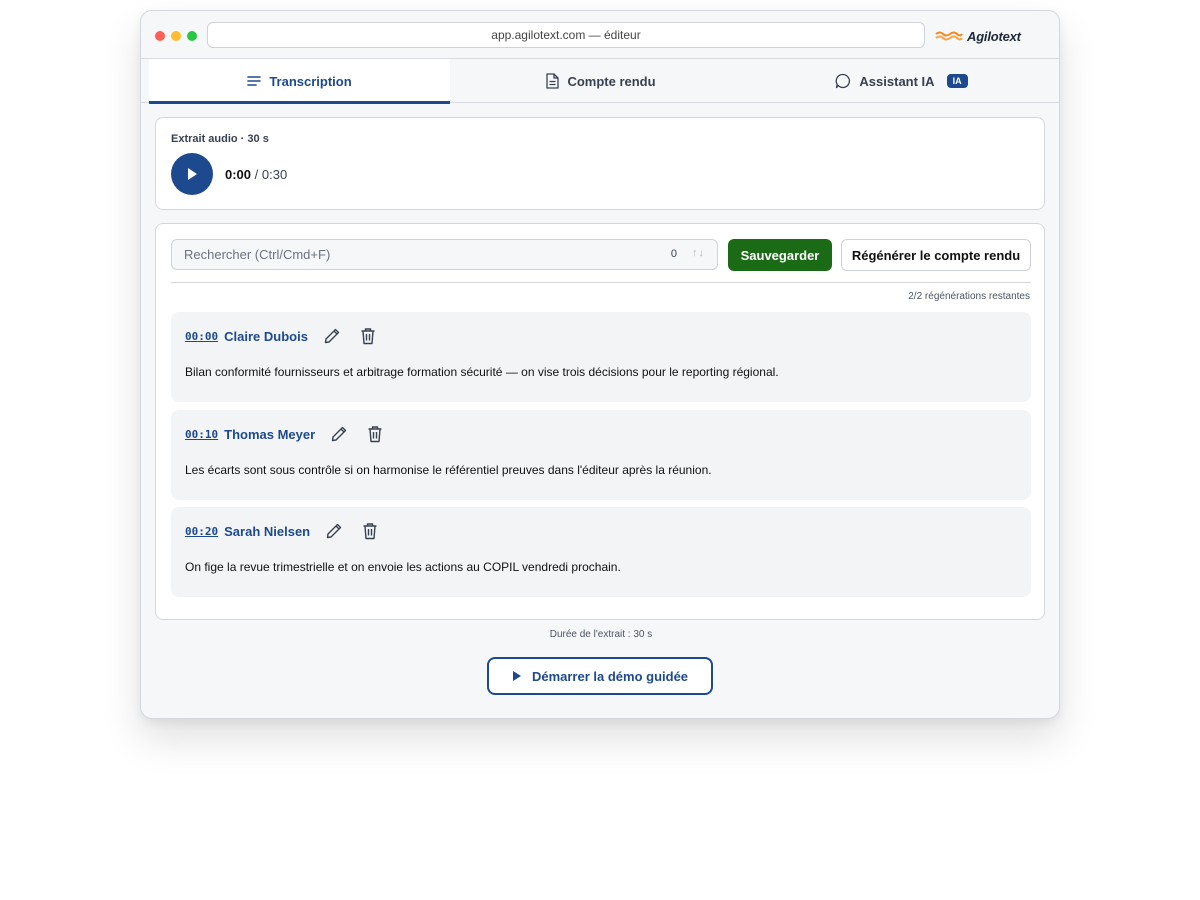 This screenshot has height=900, width=1200. I want to click on play-button, so click(192, 174).